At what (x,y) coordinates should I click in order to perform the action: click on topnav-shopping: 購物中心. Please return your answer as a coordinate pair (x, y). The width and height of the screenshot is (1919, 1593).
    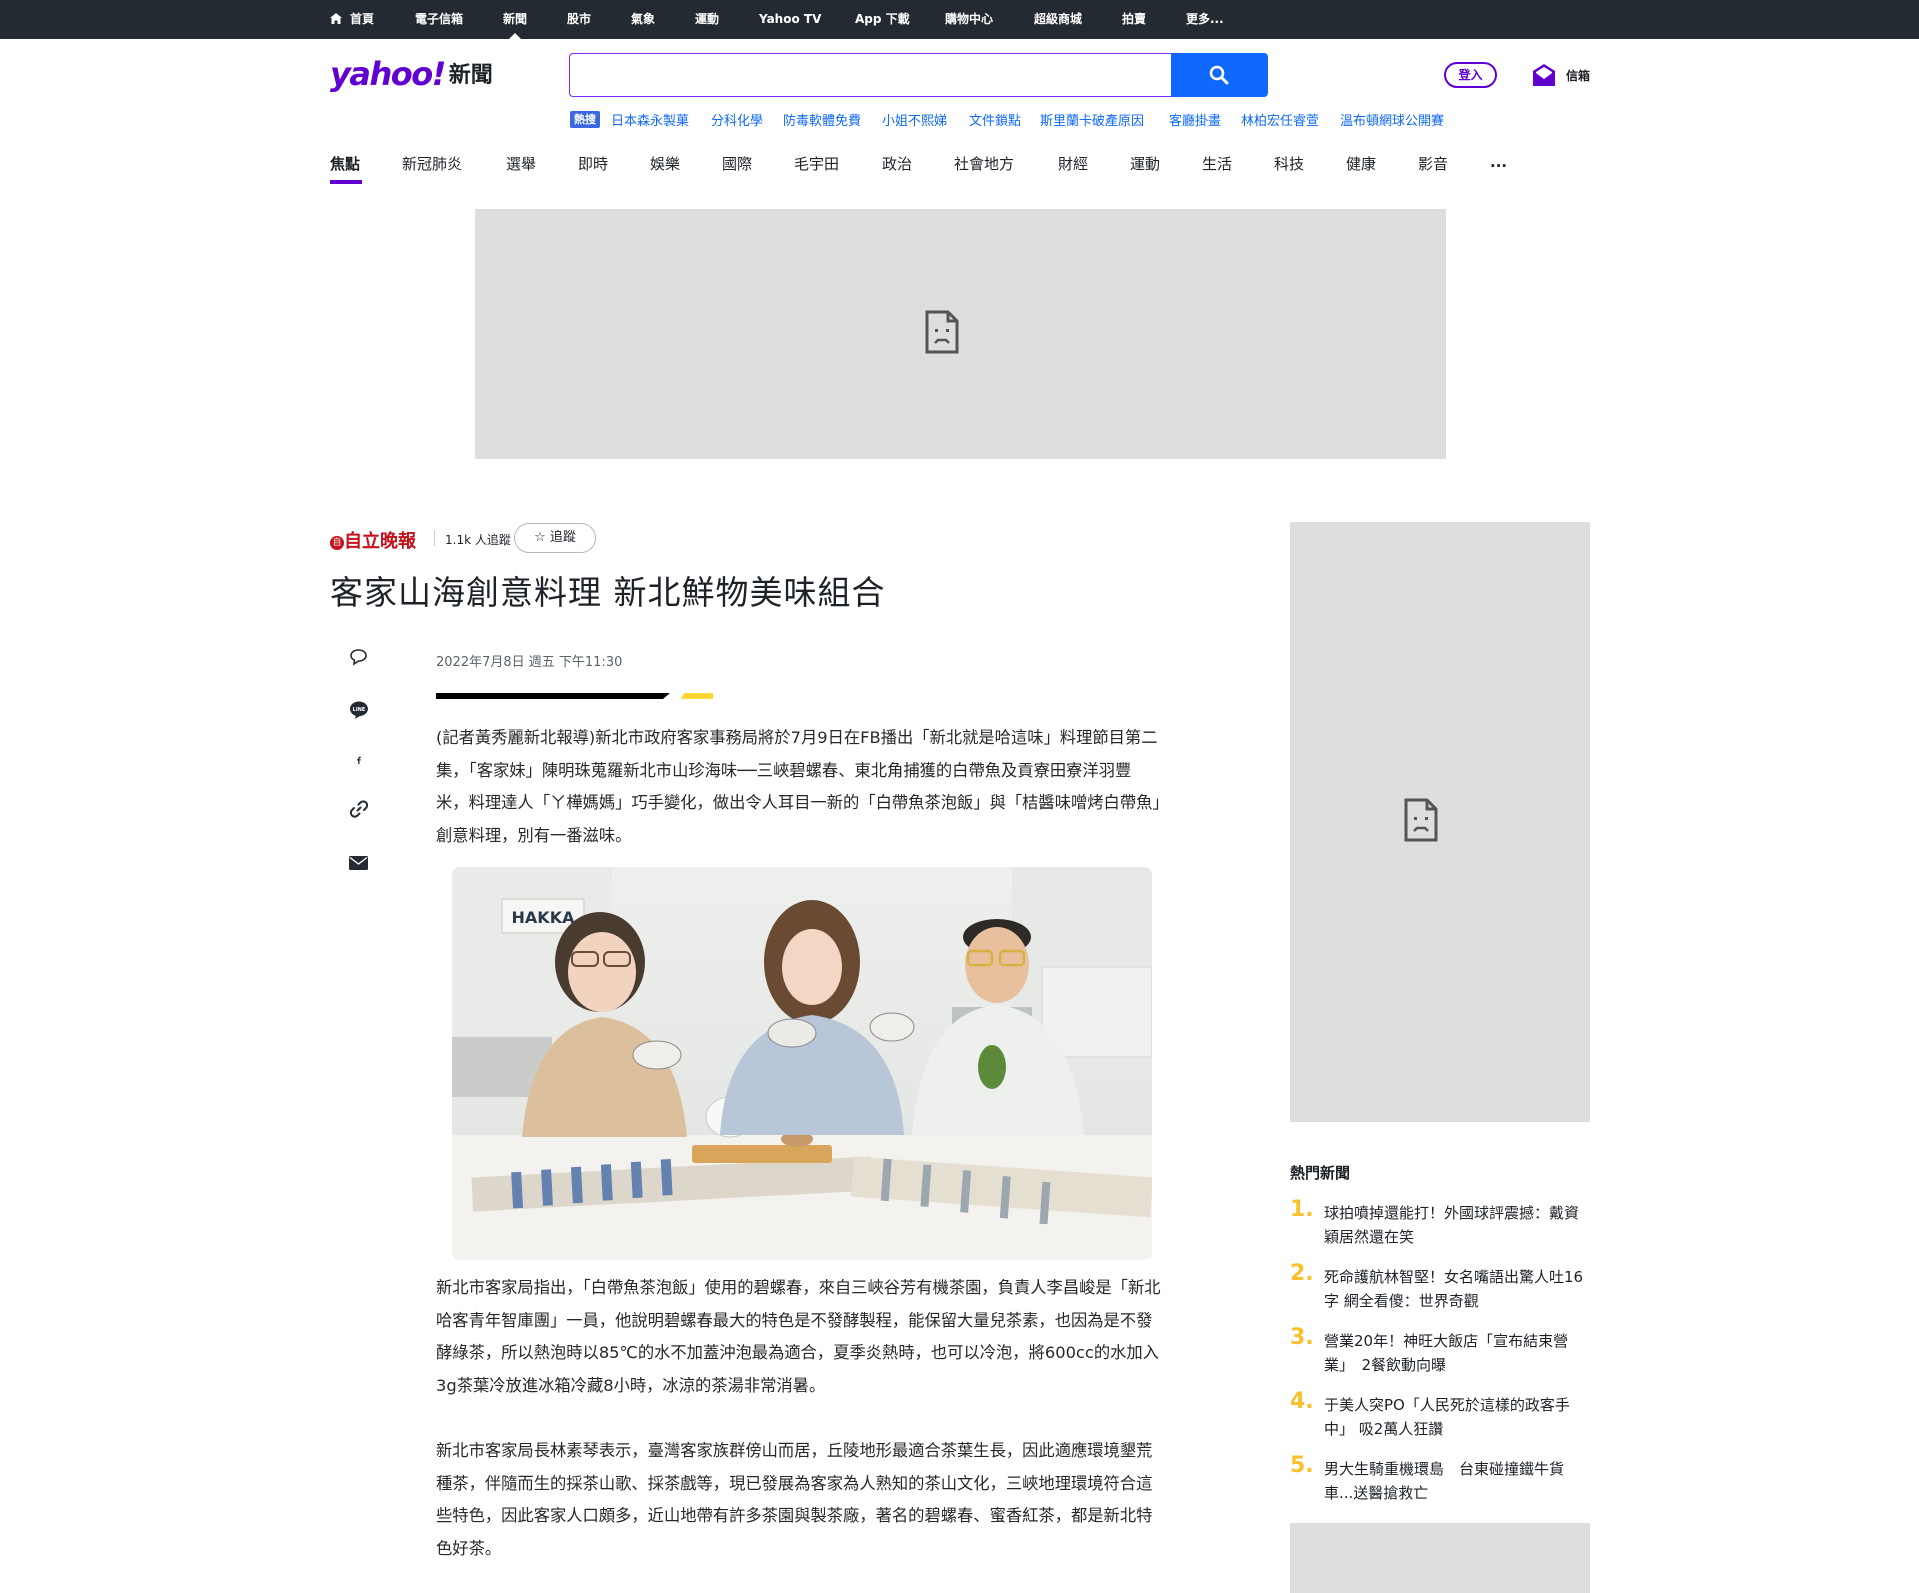
    Looking at the image, I should click on (969, 19).